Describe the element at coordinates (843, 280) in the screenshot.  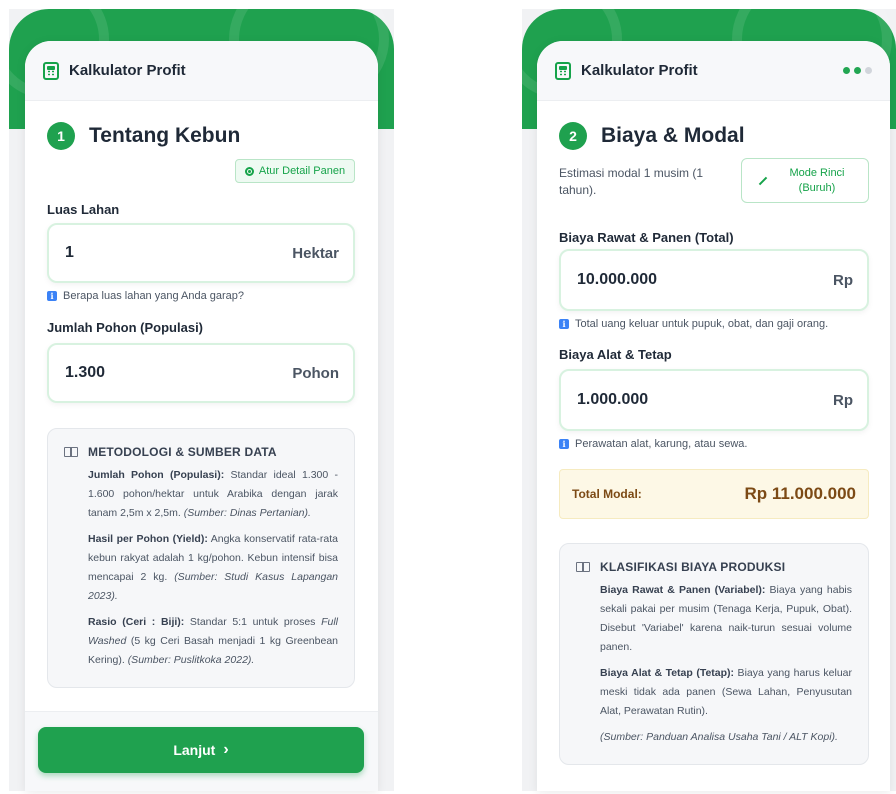
I see `maintenance-cost-unit: Rp` at that location.